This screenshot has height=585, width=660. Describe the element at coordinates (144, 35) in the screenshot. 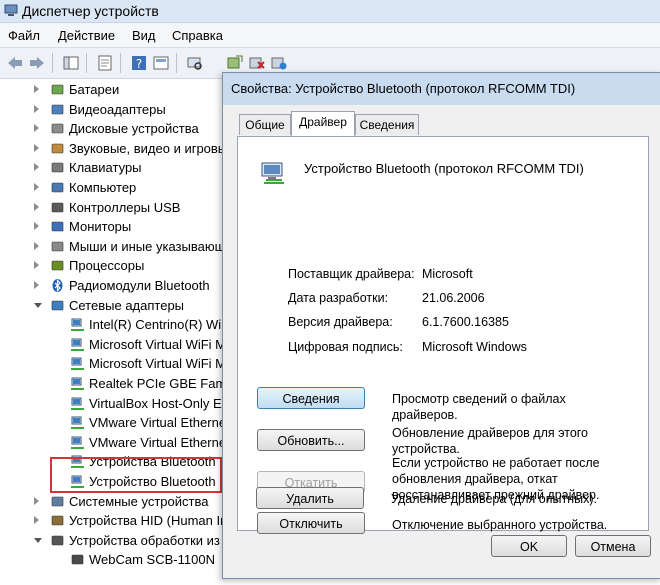

I see `menu-view: Вид` at that location.